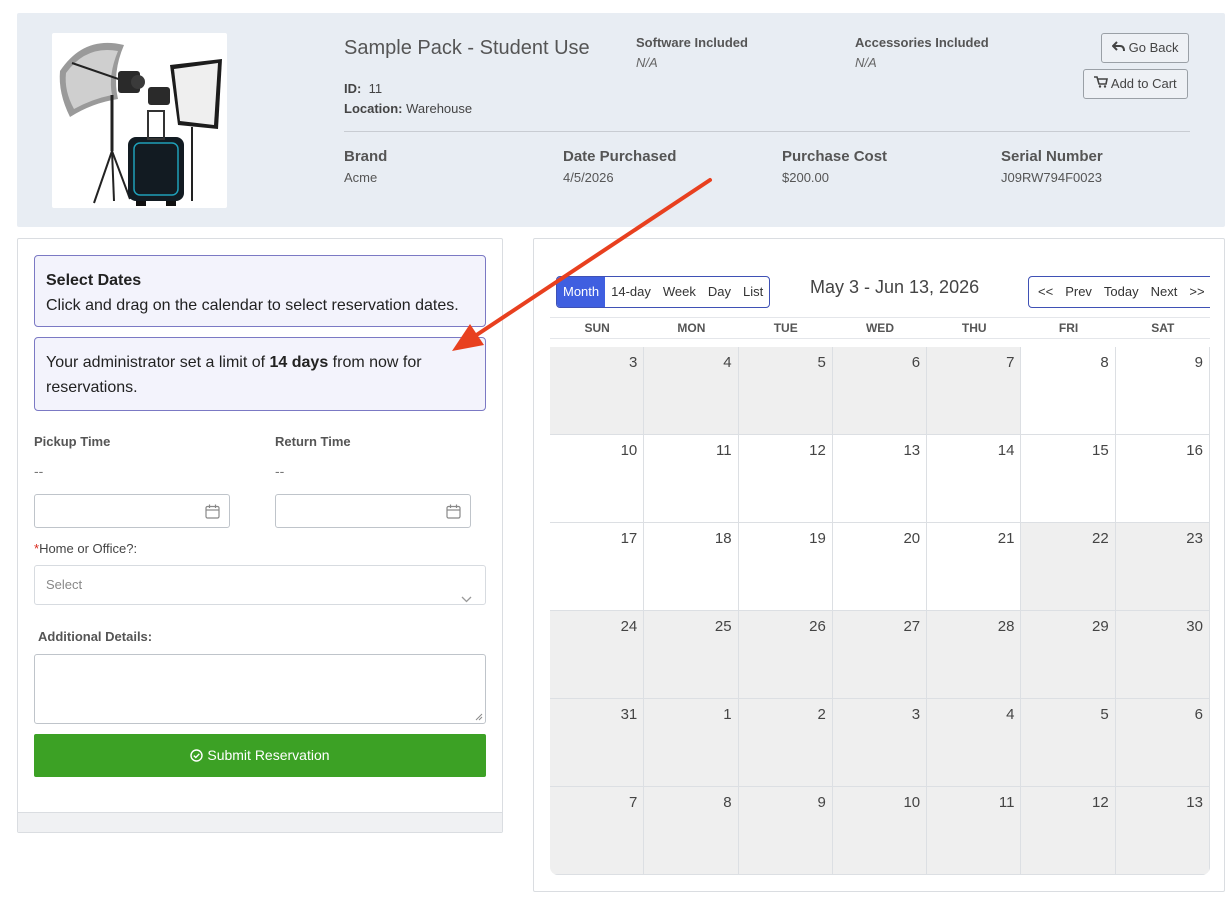 This screenshot has height=900, width=1231. Describe the element at coordinates (785, 743) in the screenshot. I see `calendar-day-cell: 2` at that location.